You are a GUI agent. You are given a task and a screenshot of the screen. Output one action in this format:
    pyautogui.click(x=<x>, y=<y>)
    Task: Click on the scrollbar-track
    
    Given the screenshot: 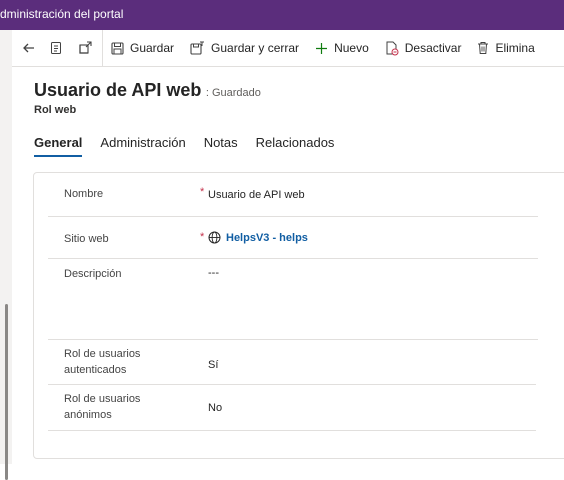 What is the action you would take?
    pyautogui.click(x=6, y=255)
    